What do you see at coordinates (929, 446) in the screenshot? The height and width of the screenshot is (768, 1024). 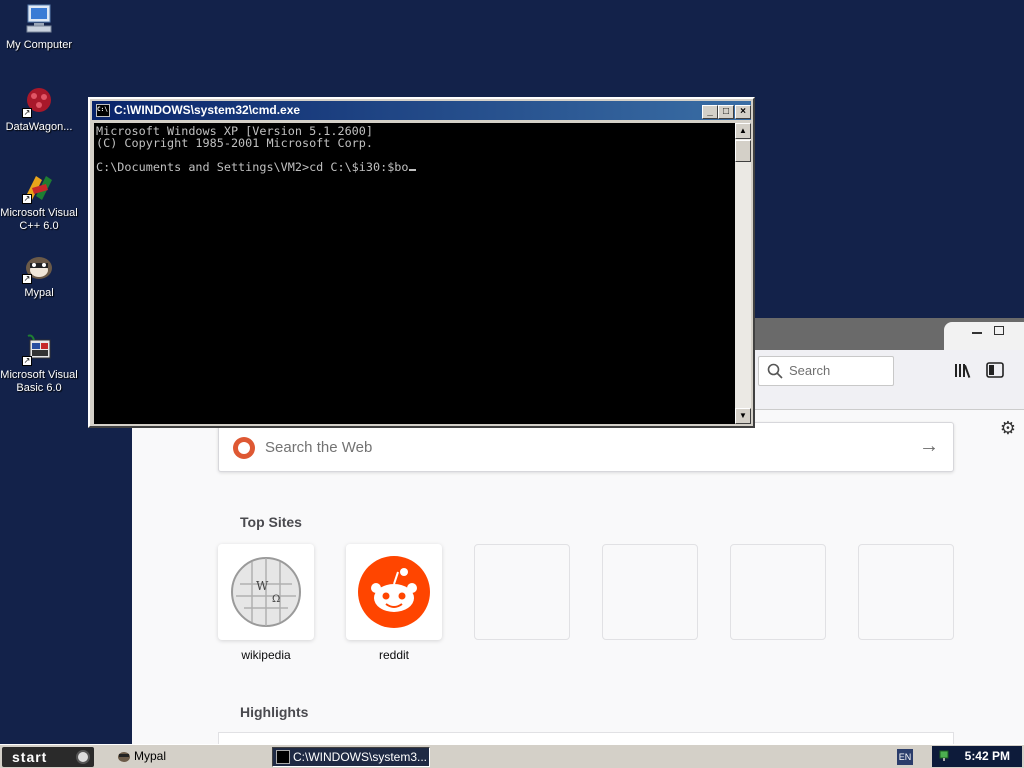 I see `arrow-right-icon: →` at bounding box center [929, 446].